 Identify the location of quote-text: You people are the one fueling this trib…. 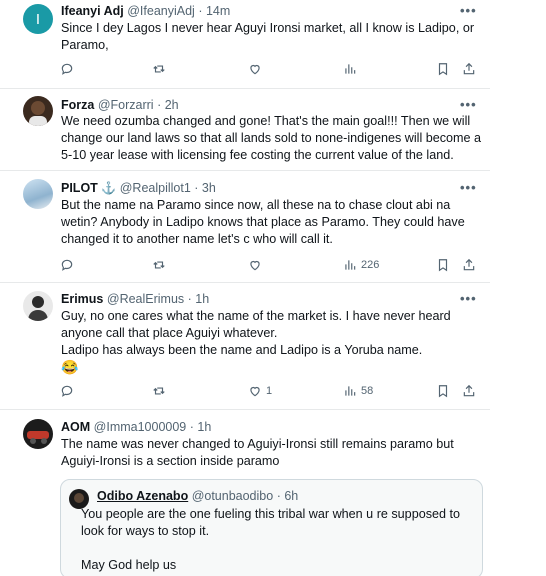
(281, 540).